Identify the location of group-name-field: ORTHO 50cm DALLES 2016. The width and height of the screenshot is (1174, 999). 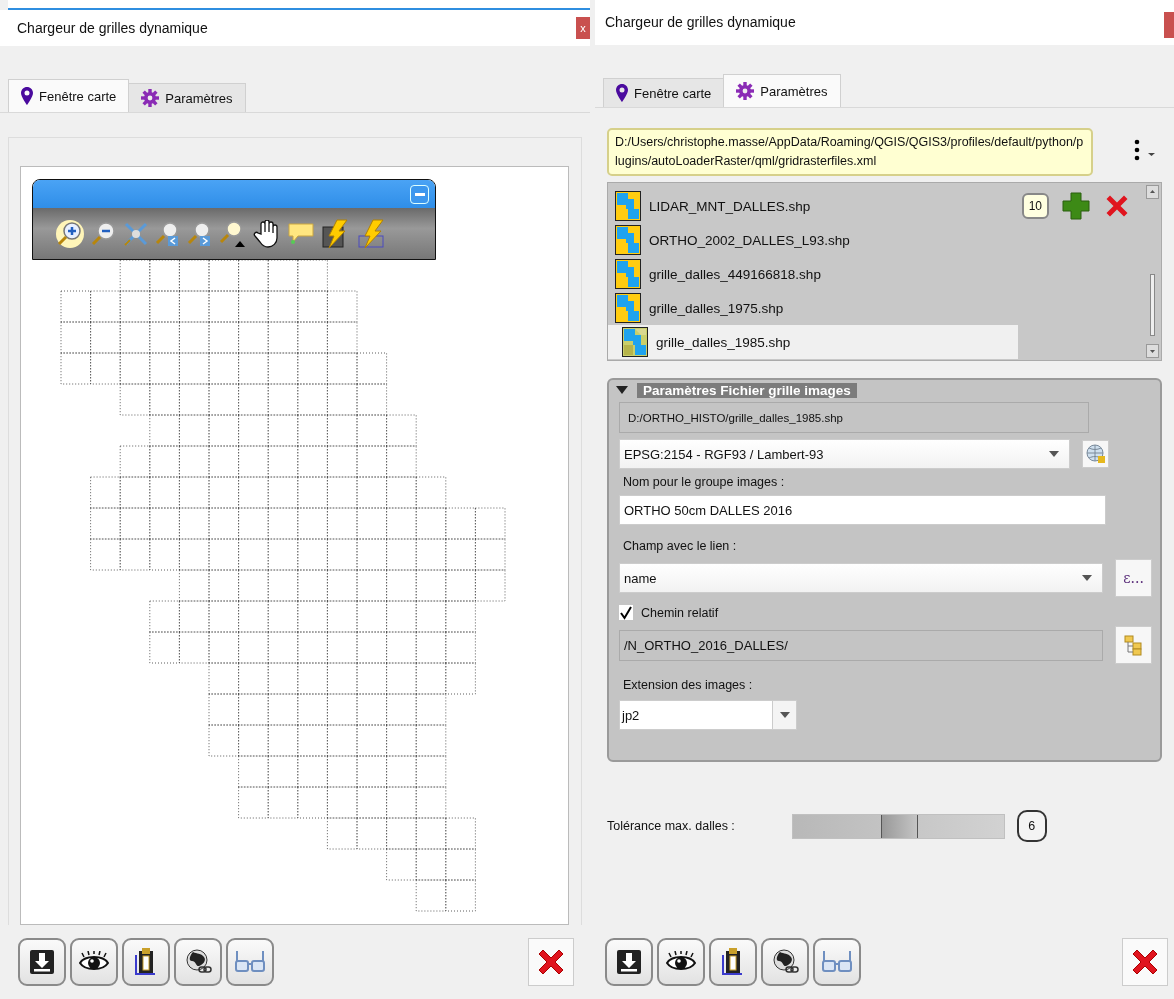
(862, 510).